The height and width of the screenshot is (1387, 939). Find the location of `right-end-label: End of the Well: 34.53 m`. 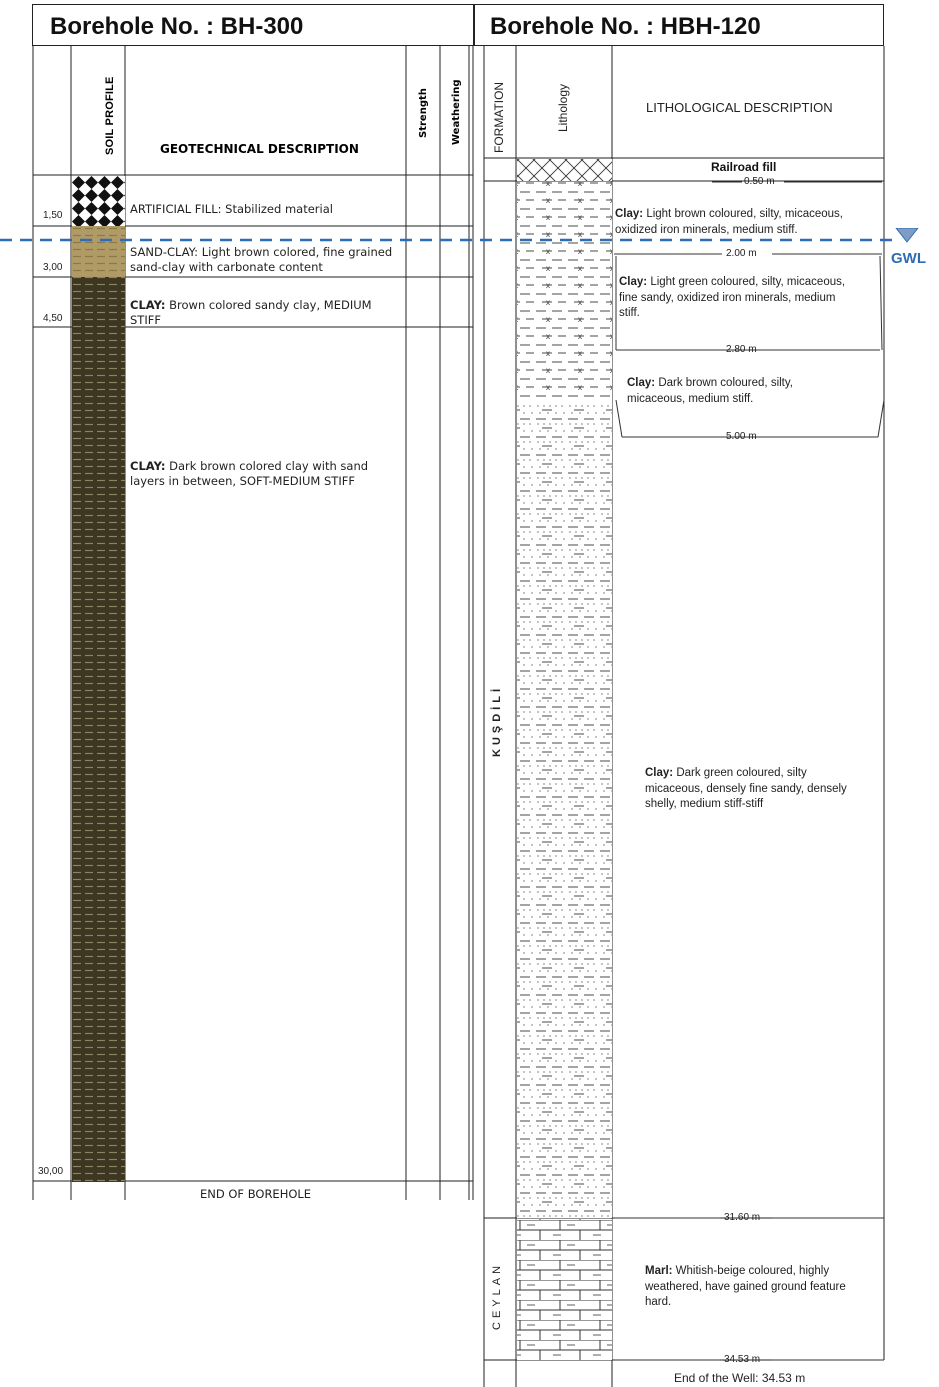

right-end-label: End of the Well: 34.53 m is located at coordinates (740, 1378).